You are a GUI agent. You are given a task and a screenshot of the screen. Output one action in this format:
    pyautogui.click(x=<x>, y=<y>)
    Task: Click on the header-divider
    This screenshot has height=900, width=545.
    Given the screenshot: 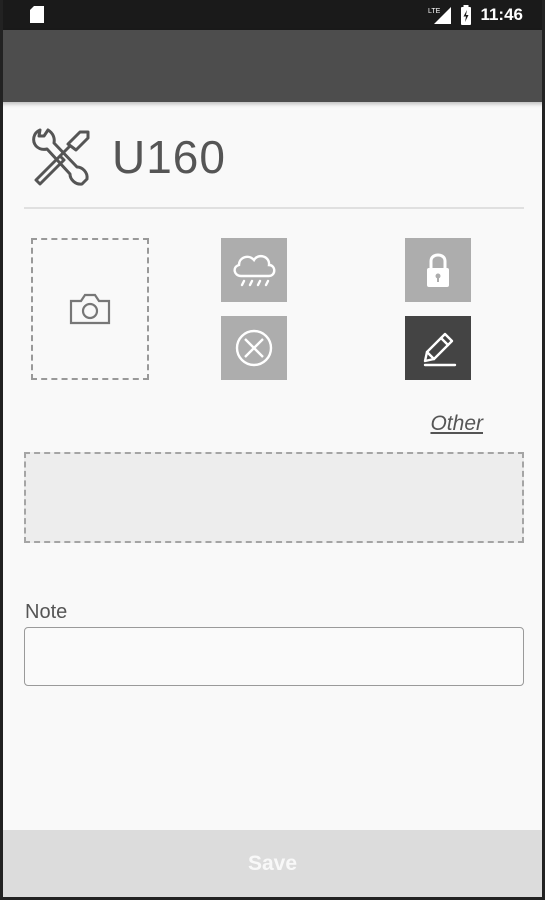 What is the action you would take?
    pyautogui.click(x=274, y=208)
    